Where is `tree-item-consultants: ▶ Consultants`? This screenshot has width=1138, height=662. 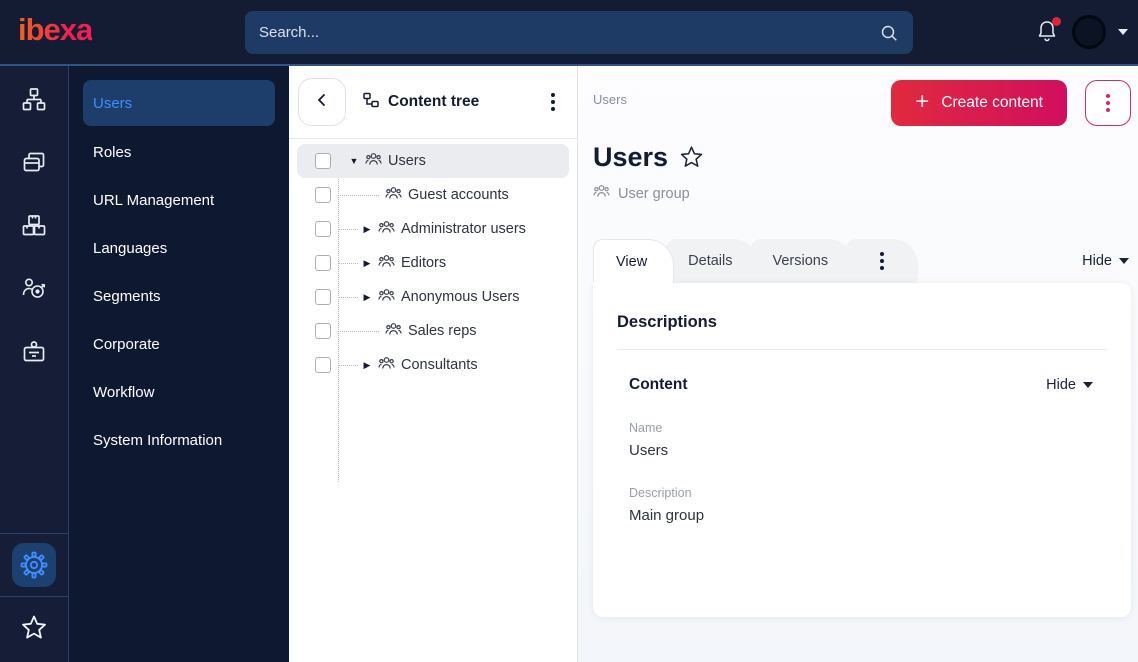 tree-item-consultants: ▶ Consultants is located at coordinates (433, 365).